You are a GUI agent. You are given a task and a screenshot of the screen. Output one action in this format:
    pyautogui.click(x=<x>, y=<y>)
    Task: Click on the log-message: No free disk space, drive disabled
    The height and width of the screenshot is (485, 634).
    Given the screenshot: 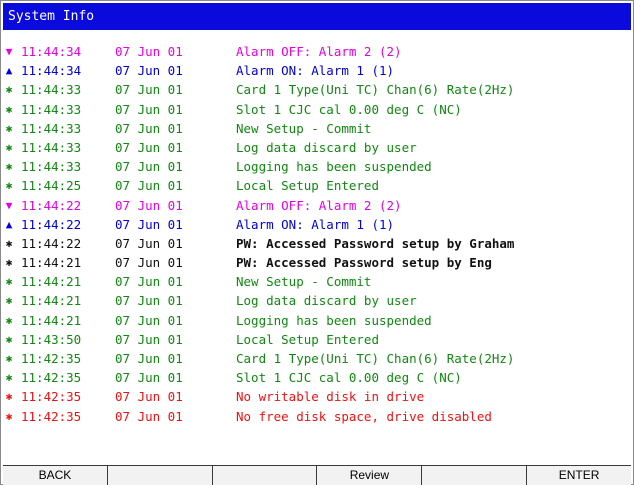 What is the action you would take?
    pyautogui.click(x=364, y=416)
    